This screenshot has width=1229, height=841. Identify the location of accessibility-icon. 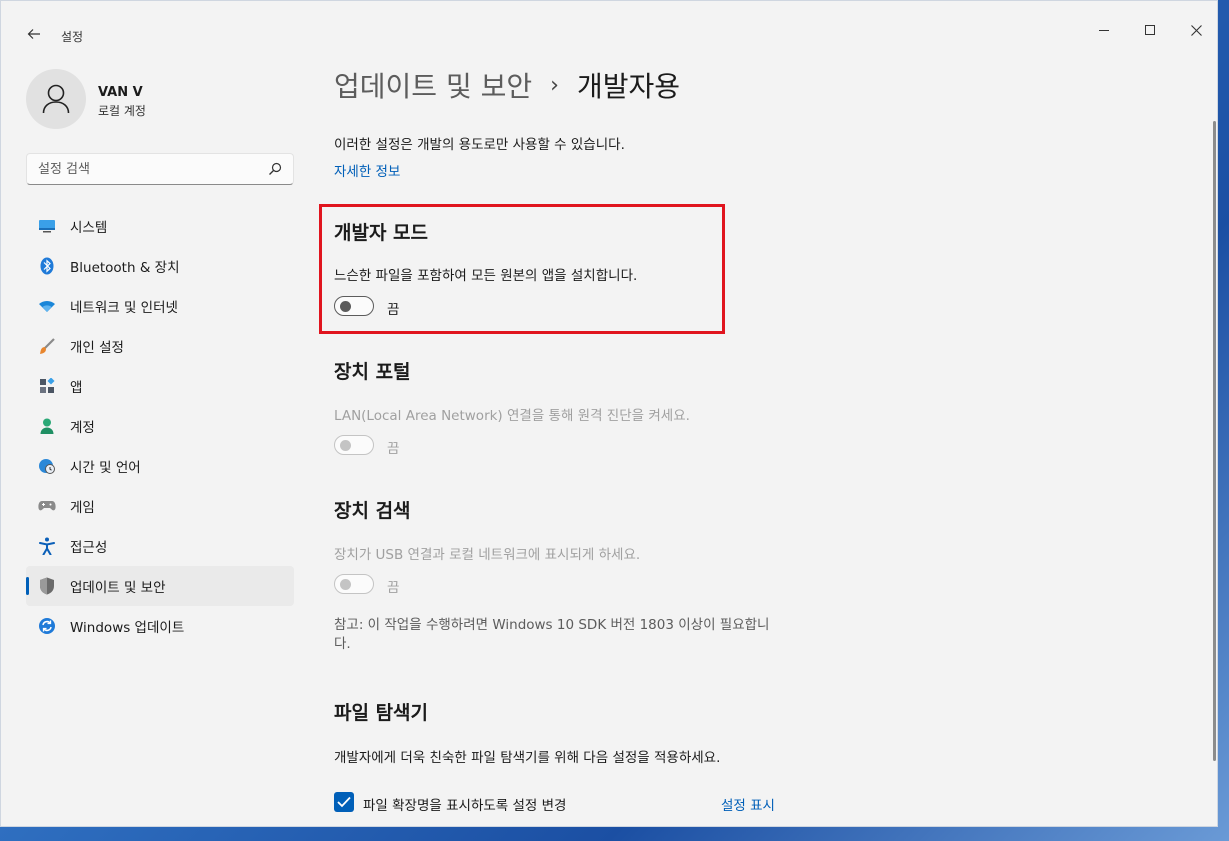
(47, 546).